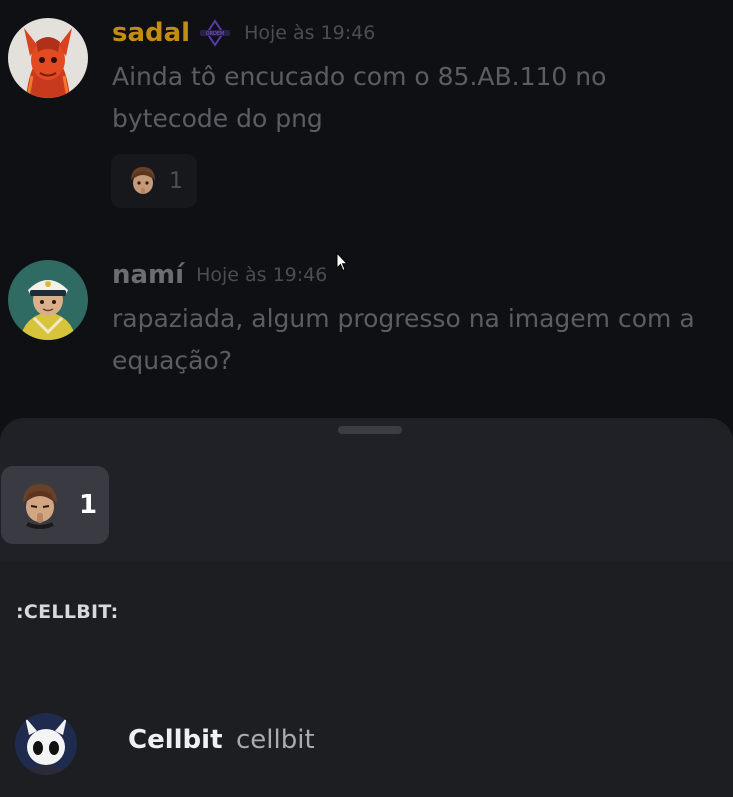  Describe the element at coordinates (275, 740) in the screenshot. I see `user-handle: cellbit` at that location.